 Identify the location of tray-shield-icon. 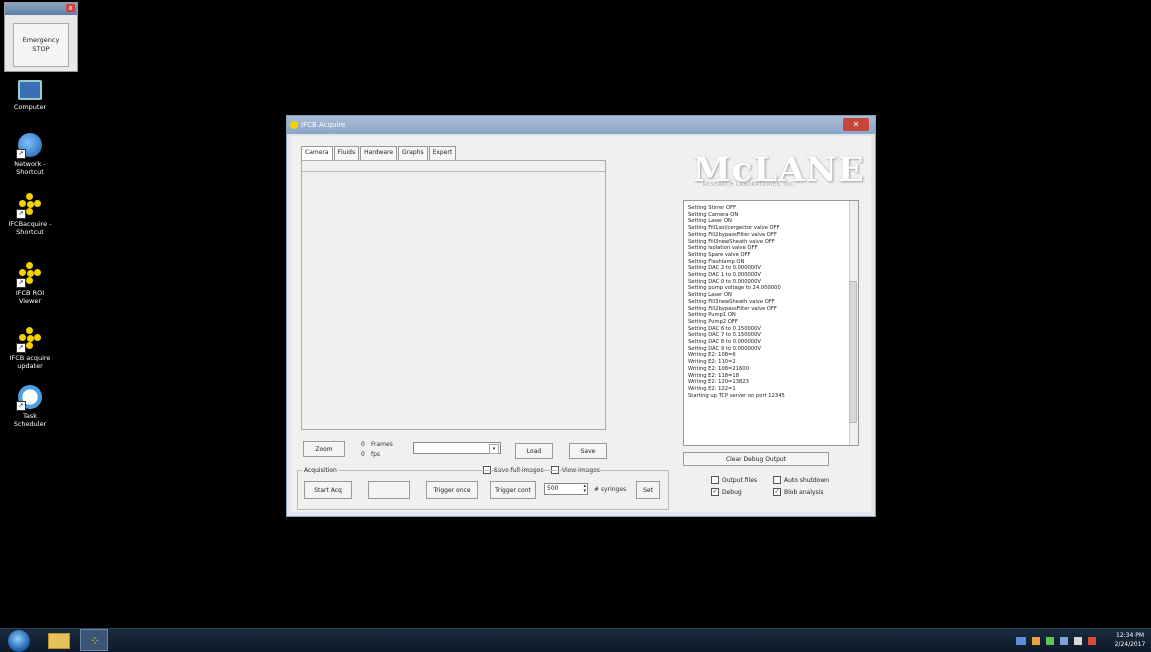
(1036, 641).